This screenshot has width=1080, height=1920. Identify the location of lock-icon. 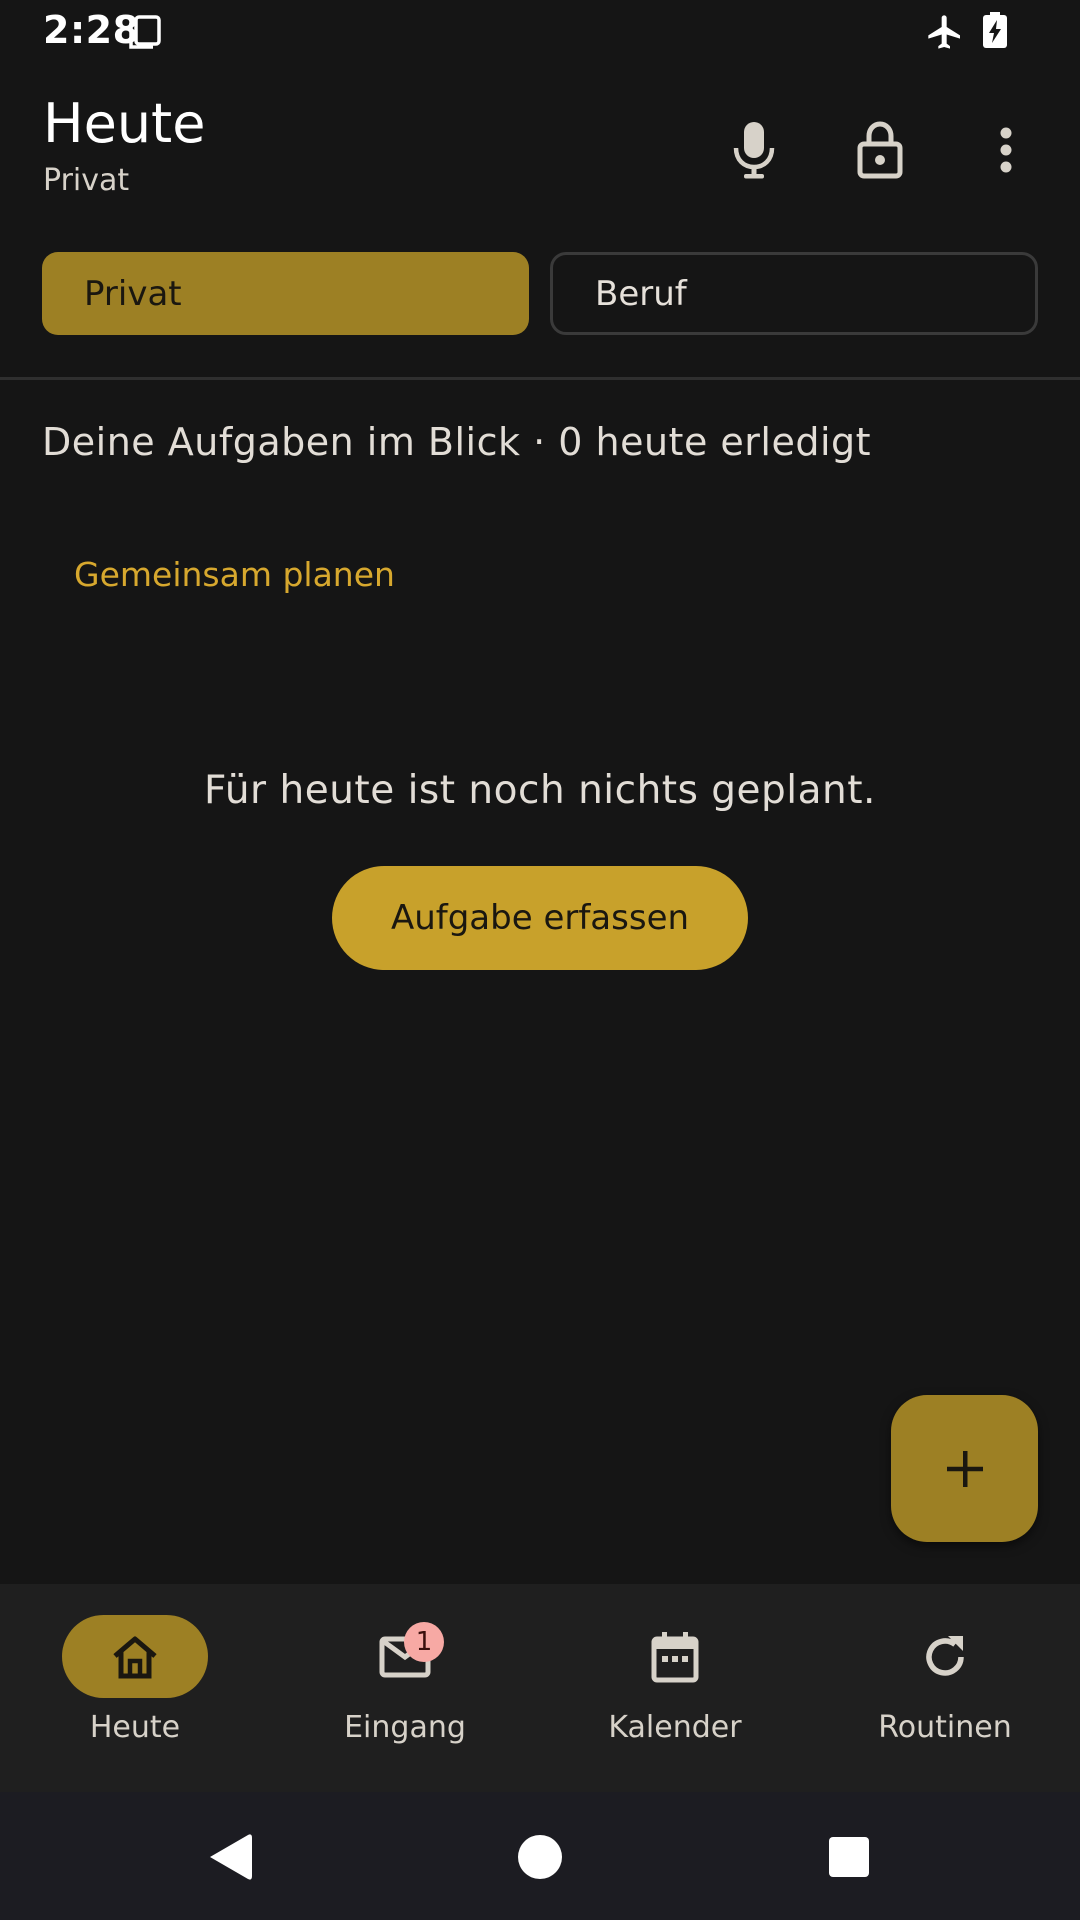
(880, 150).